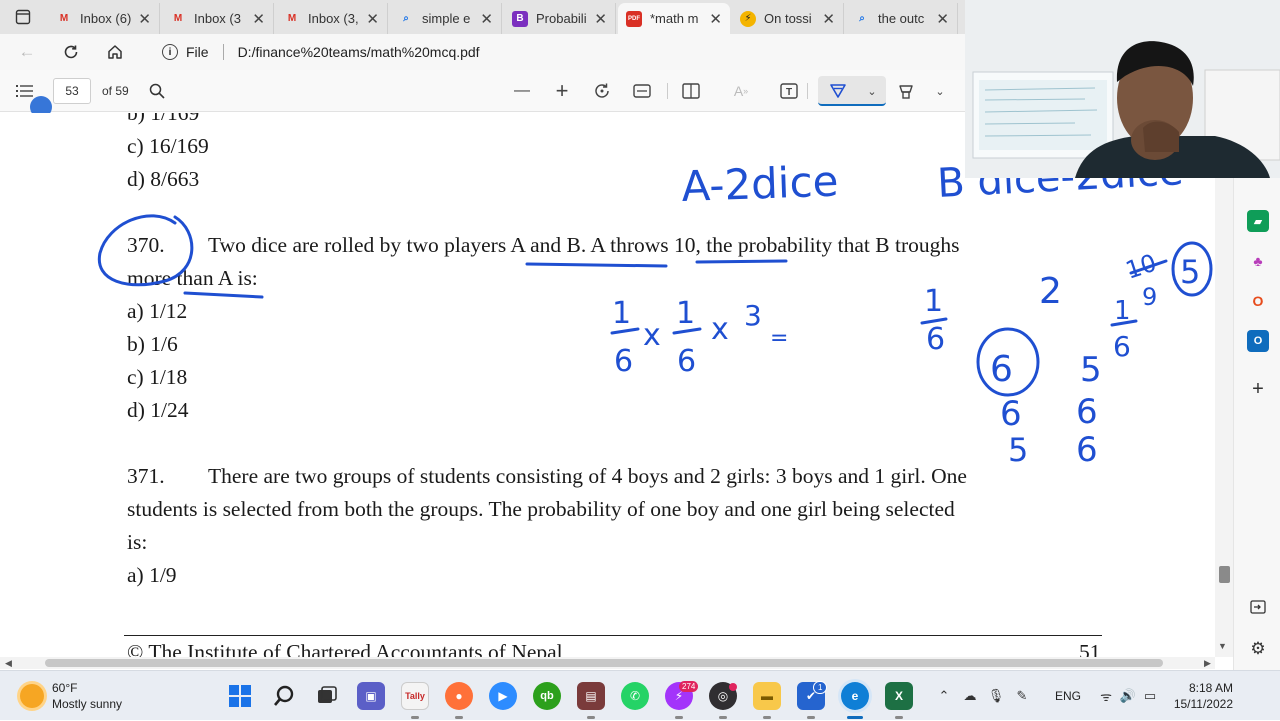 This screenshot has height=721, width=1280. Describe the element at coordinates (899, 696) in the screenshot. I see `excel-icon: X` at that location.